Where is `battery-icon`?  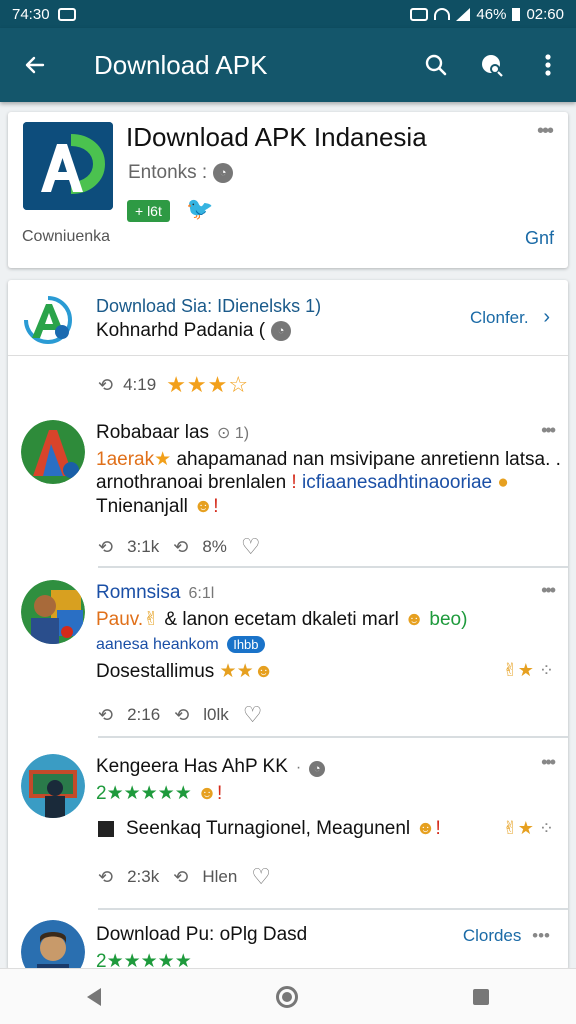
battery-icon is located at coordinates (516, 14).